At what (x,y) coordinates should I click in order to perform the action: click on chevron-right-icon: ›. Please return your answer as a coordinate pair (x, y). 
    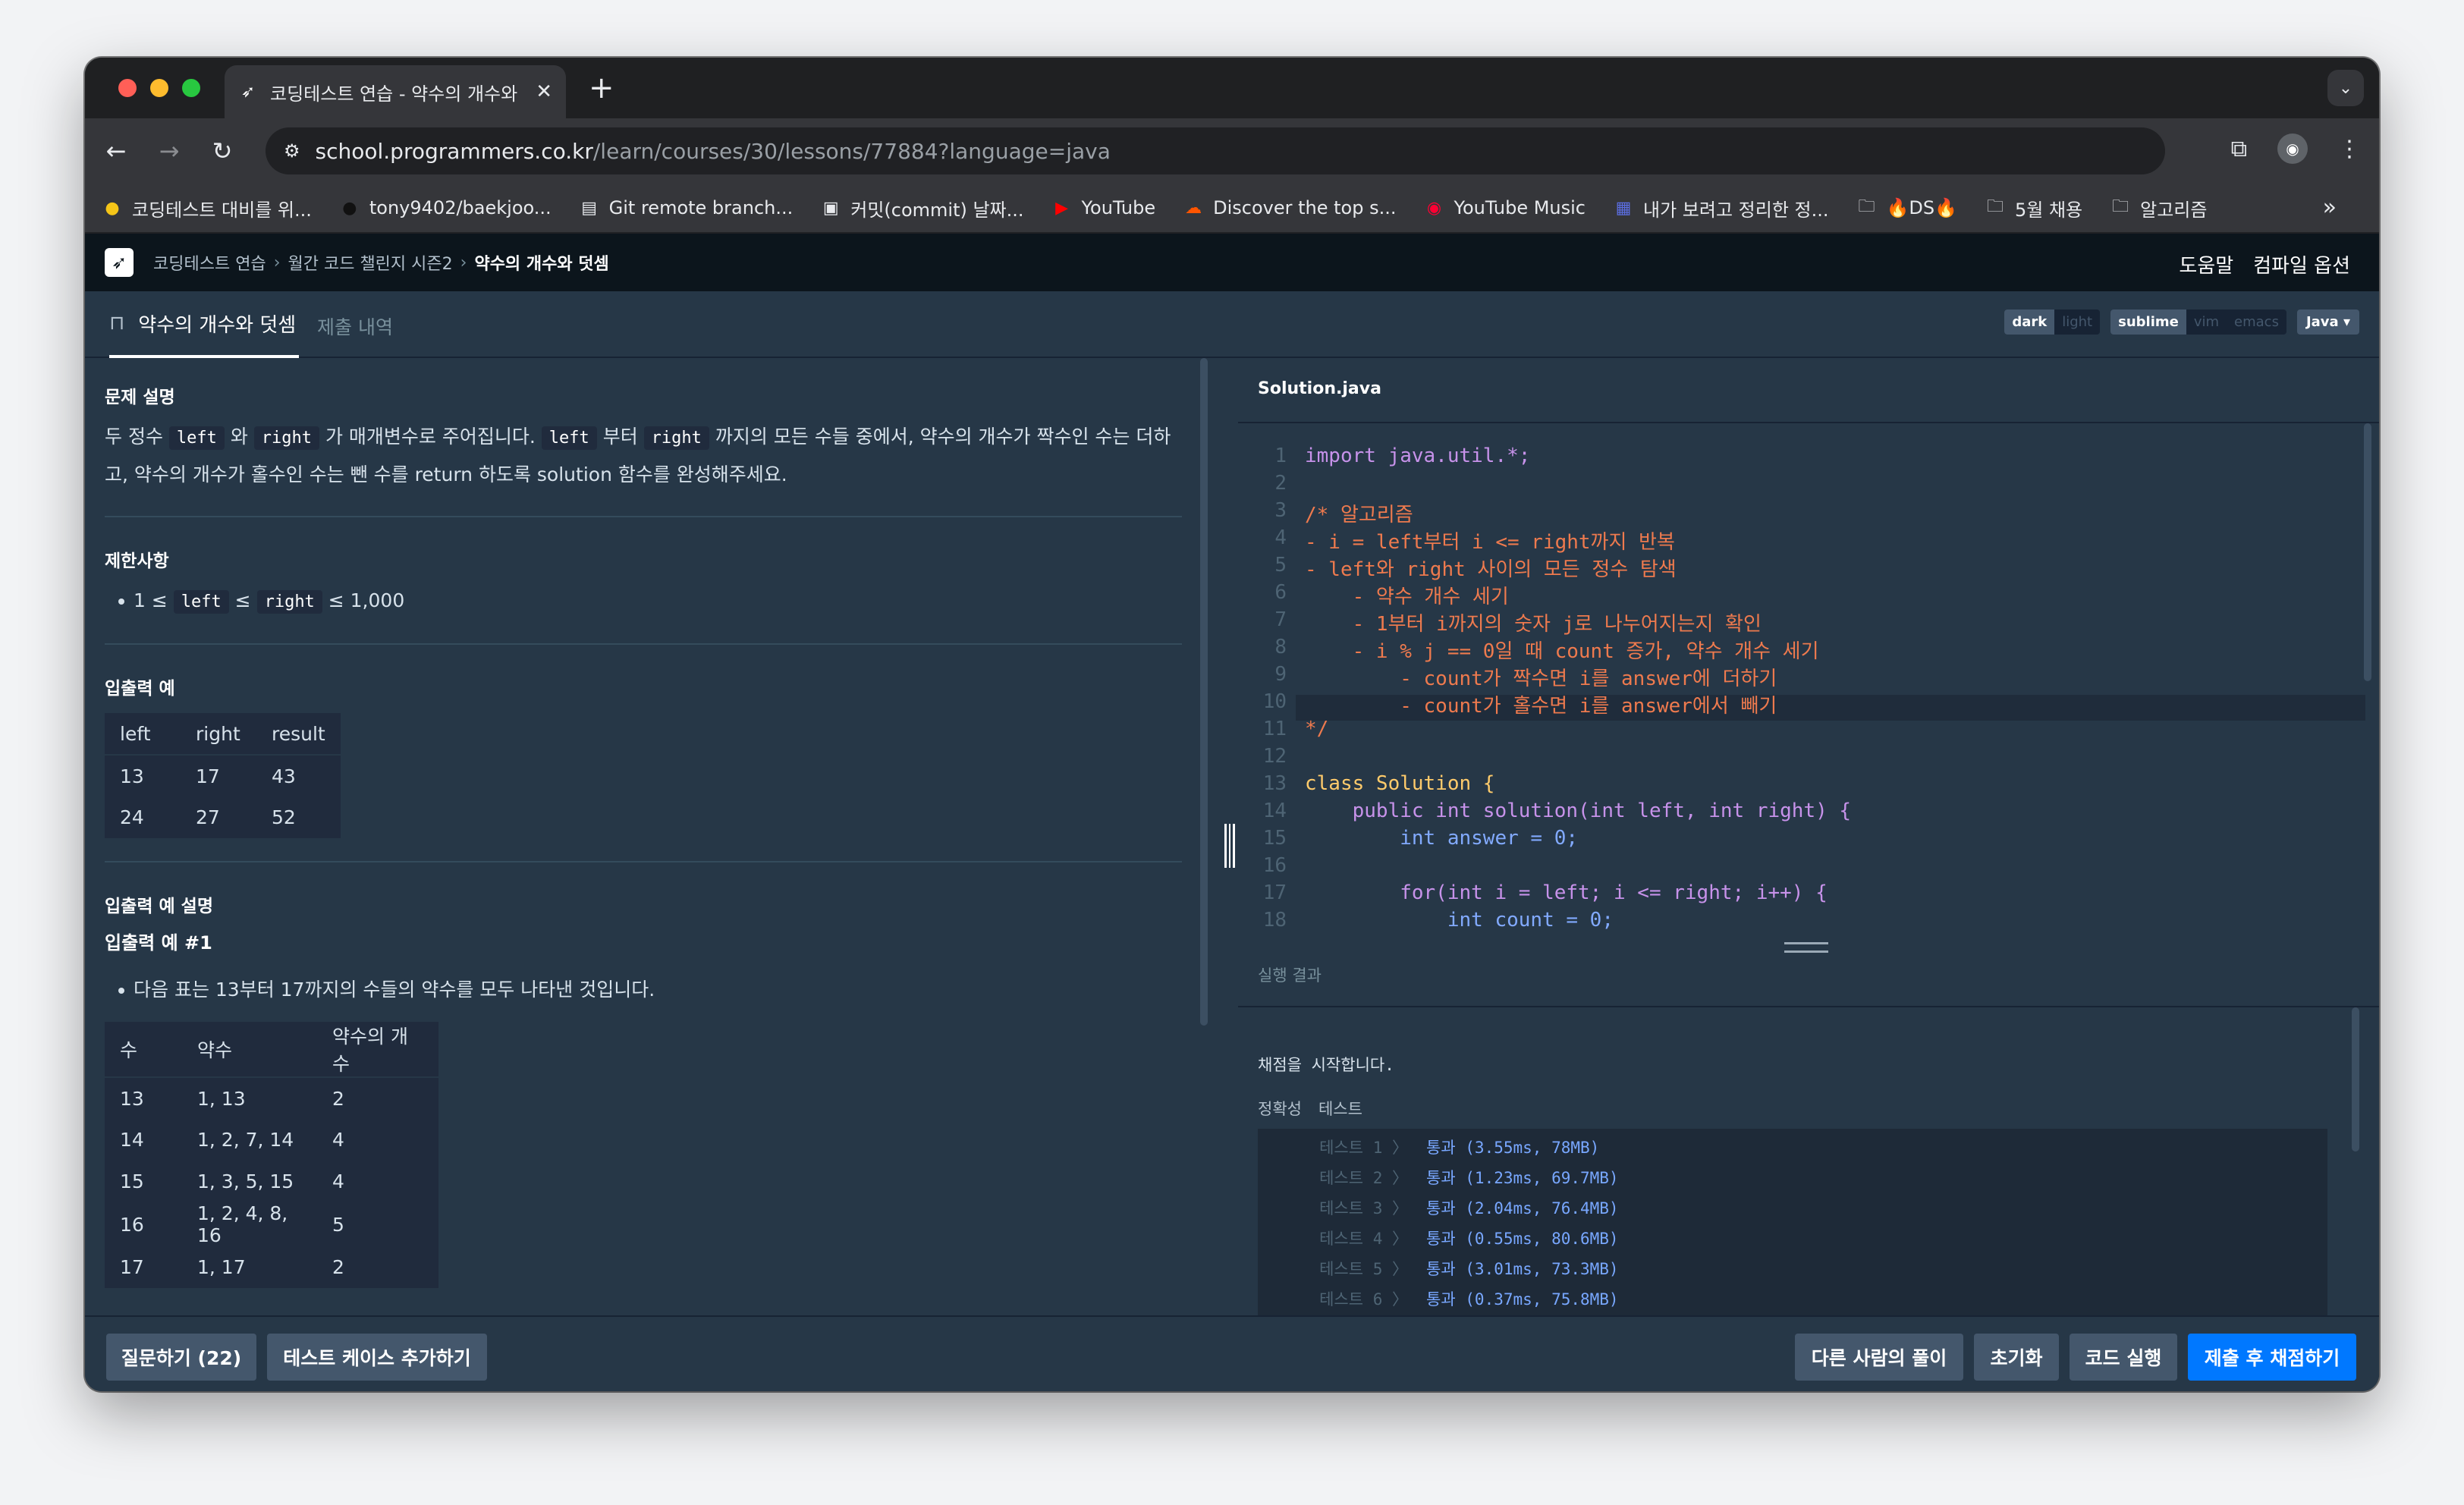
    Looking at the image, I should click on (277, 262).